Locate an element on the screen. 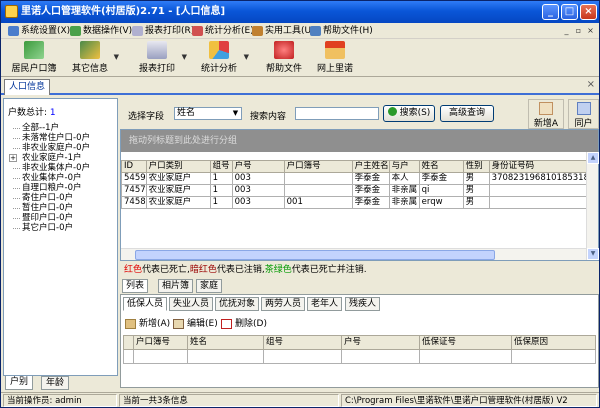  advanced-search-label: 高级查询 is located at coordinates (466, 113).